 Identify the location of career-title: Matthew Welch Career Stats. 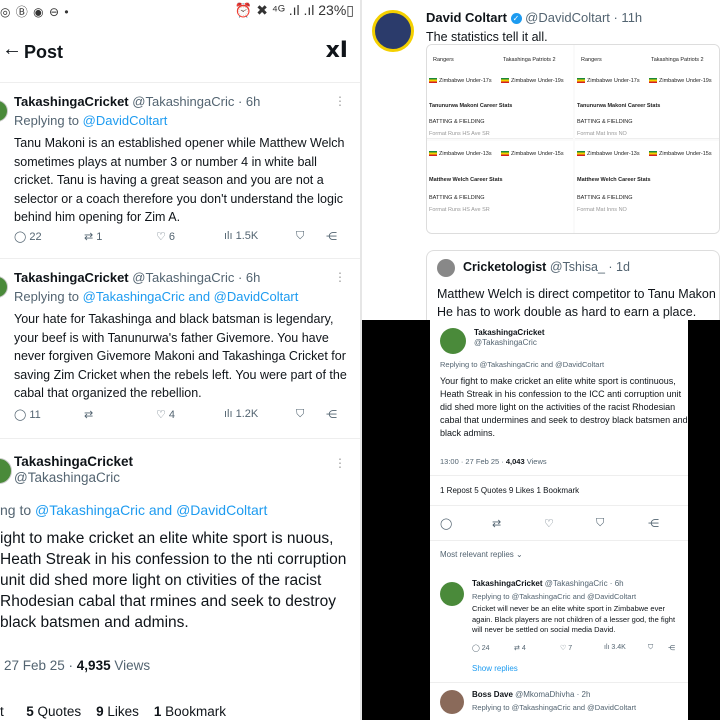
(614, 180).